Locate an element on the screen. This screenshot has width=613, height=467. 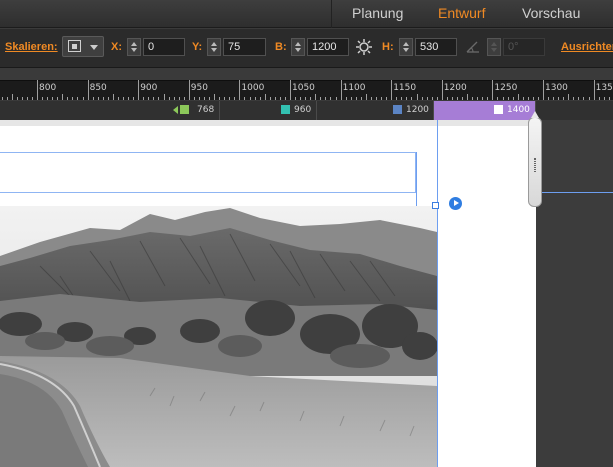
y-input is located at coordinates (244, 47).